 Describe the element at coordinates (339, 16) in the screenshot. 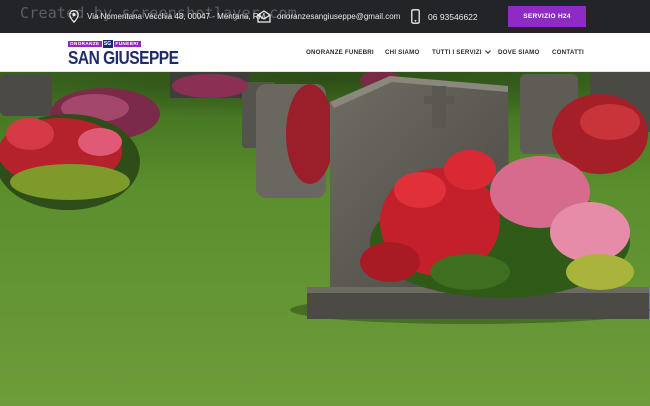

I see `email-text: onoranzesangiuseppe@gmail.com` at that location.